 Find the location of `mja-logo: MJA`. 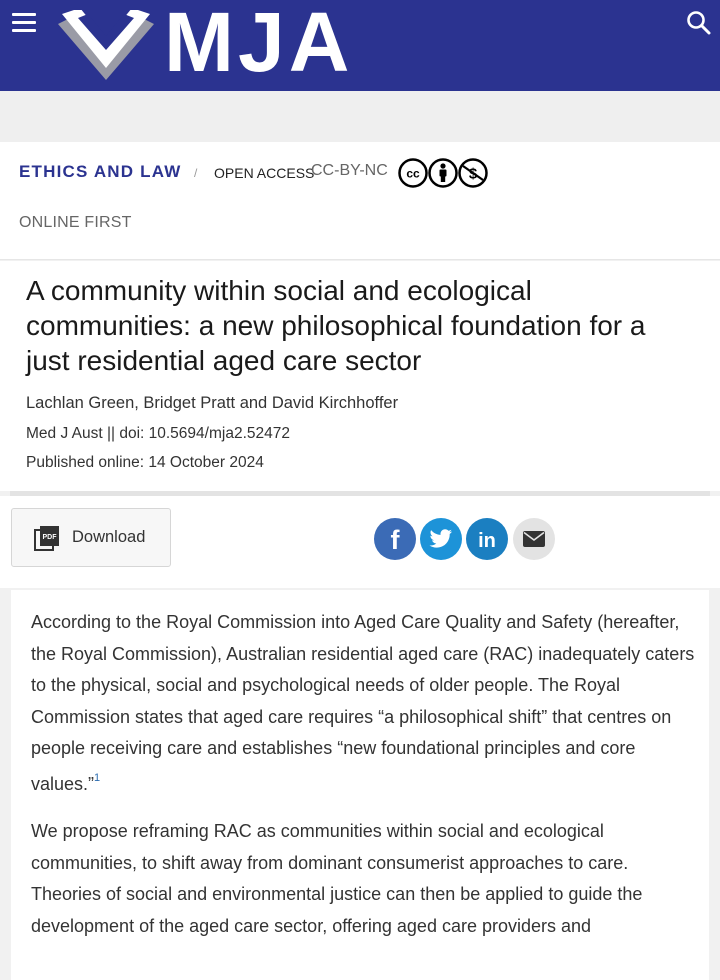

mja-logo: MJA is located at coordinates (218, 42).